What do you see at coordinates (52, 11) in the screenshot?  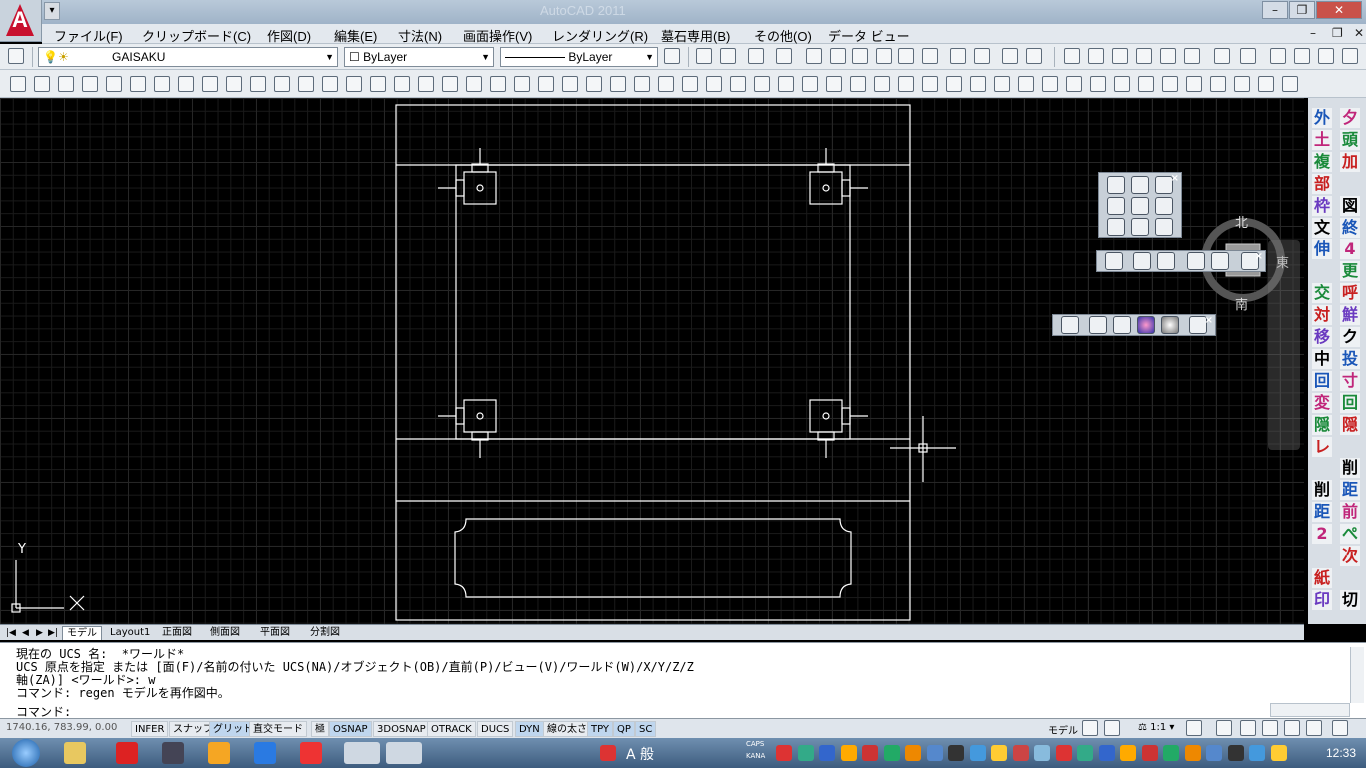 I see `quick-access-dropdown: ▾` at bounding box center [52, 11].